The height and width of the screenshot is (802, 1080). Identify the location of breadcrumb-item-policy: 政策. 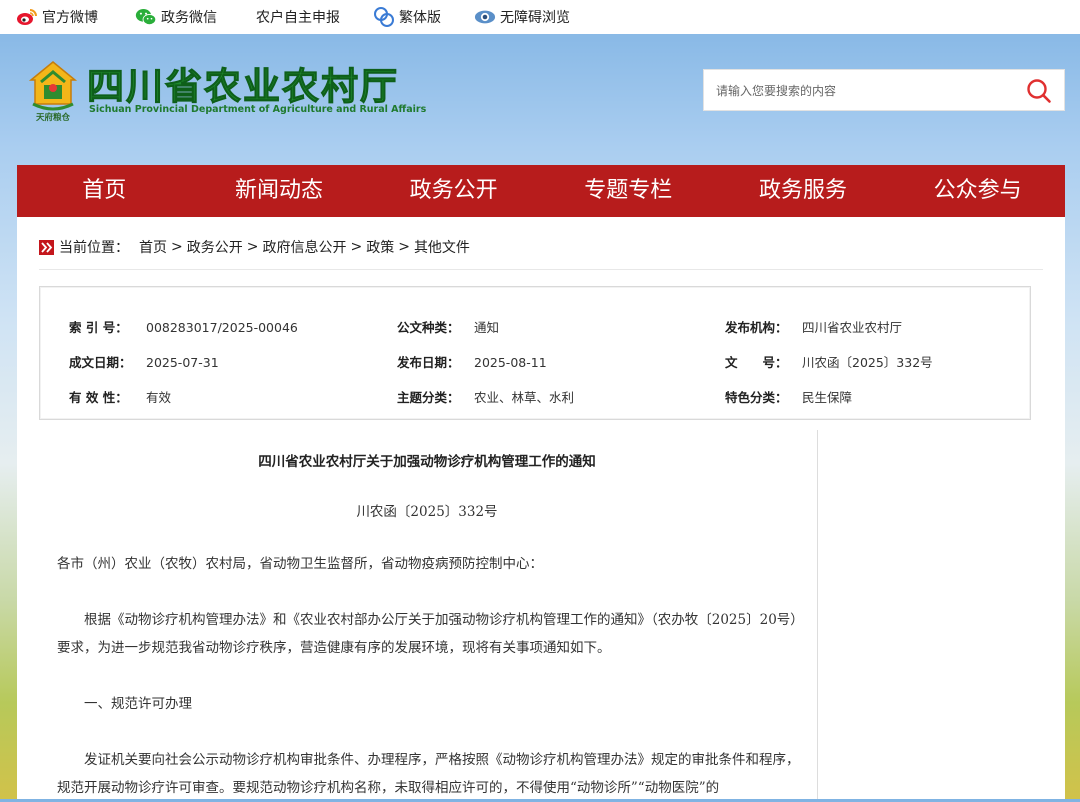
(380, 247).